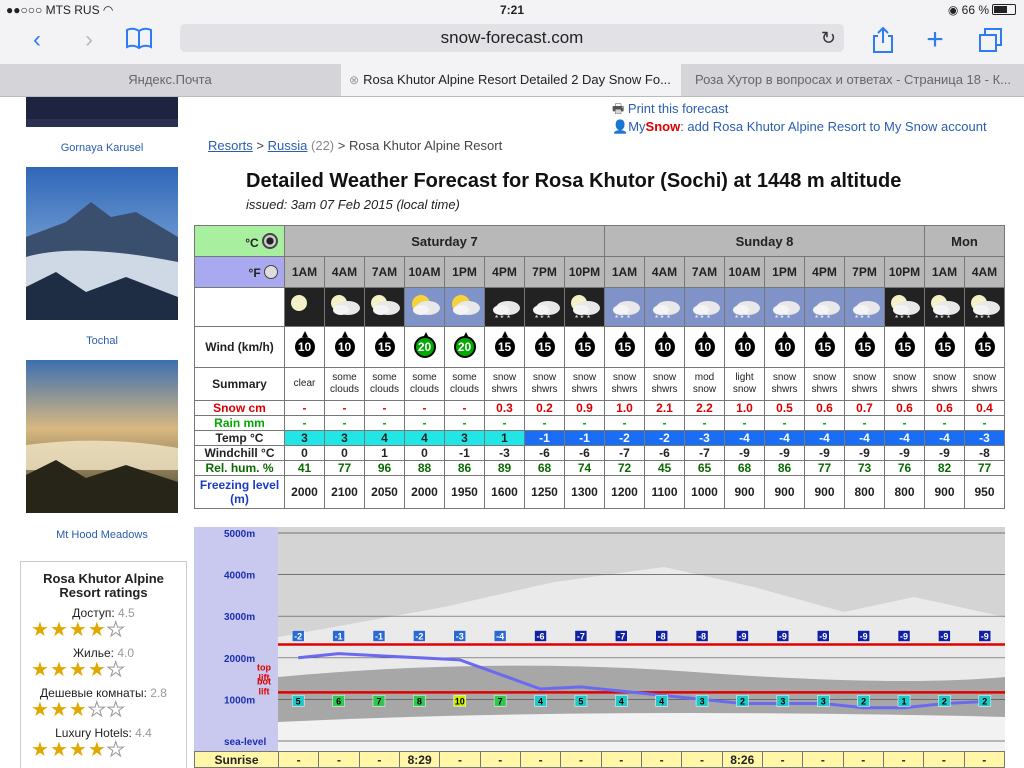  What do you see at coordinates (904, 453) in the screenshot?
I see `windchill-cell: -9` at bounding box center [904, 453].